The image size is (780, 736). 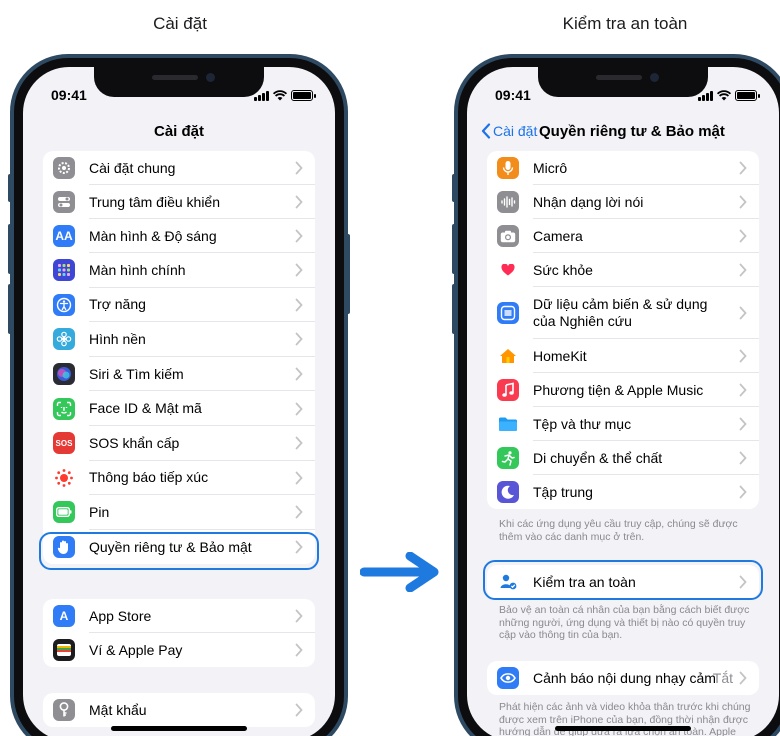 I want to click on list-item: Di chuyển & thể chất, so click(x=623, y=458).